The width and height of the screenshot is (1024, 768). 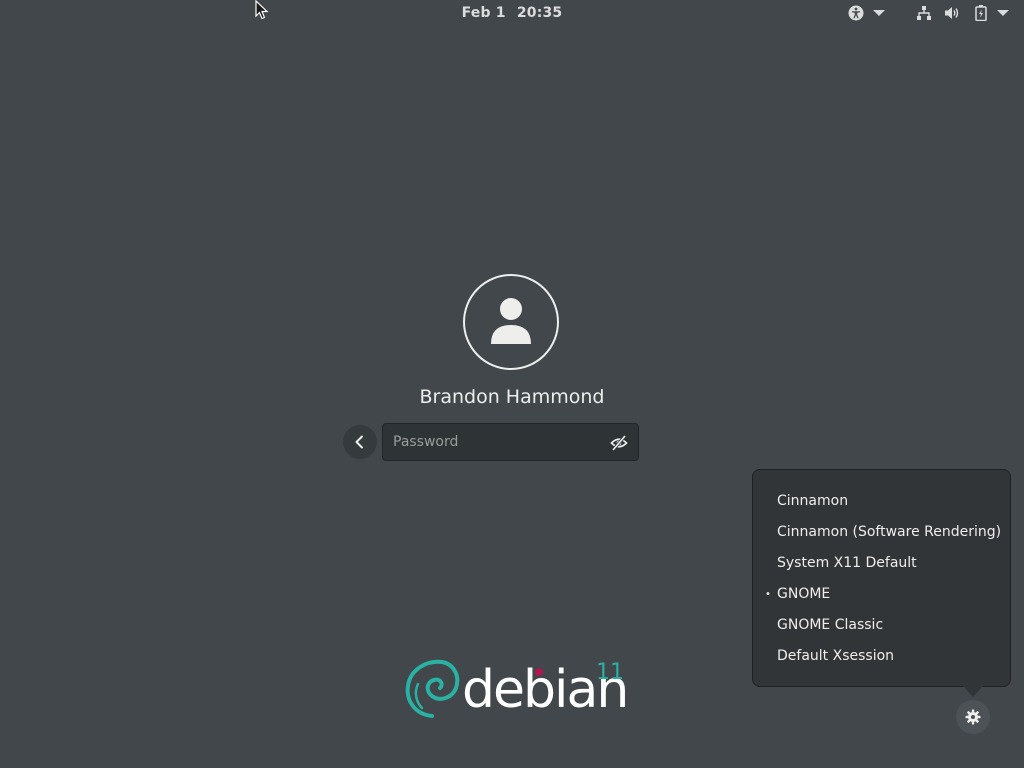 I want to click on top-bar: Feb 1 20:35, so click(x=512, y=13).